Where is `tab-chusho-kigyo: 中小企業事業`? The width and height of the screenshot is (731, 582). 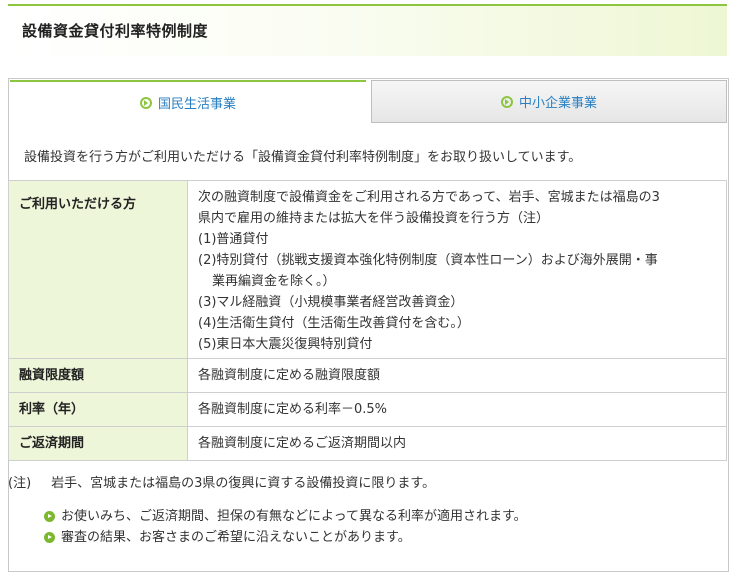 tab-chusho-kigyo: 中小企業事業 is located at coordinates (549, 101).